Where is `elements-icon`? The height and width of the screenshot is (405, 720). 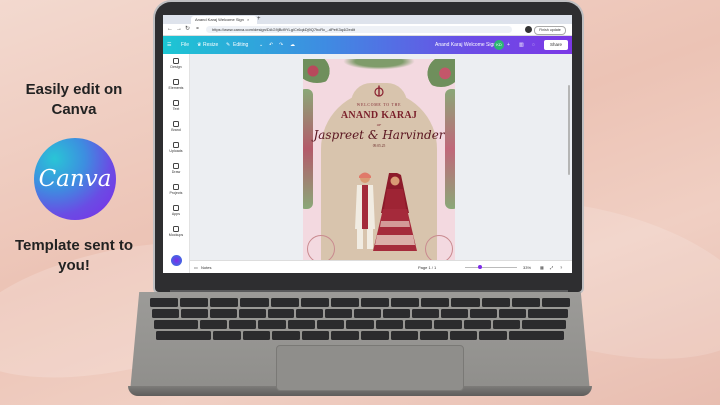
elements-icon is located at coordinates (176, 82).